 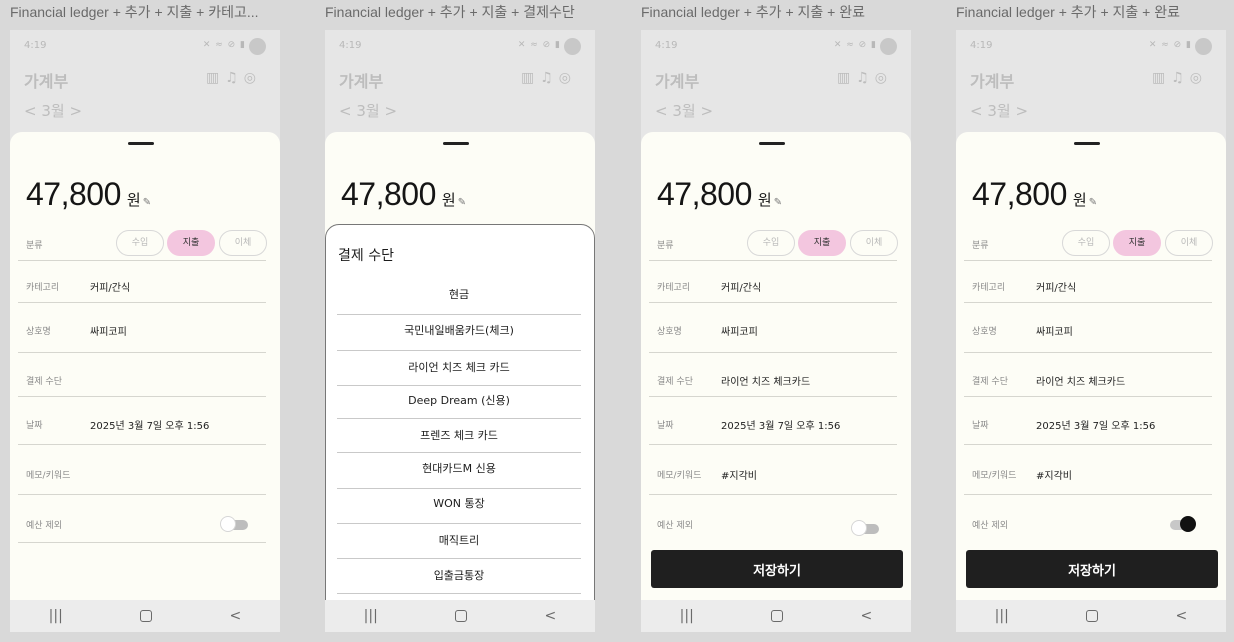 I want to click on payment-option: 프렌즈 체크 카드, so click(x=459, y=436).